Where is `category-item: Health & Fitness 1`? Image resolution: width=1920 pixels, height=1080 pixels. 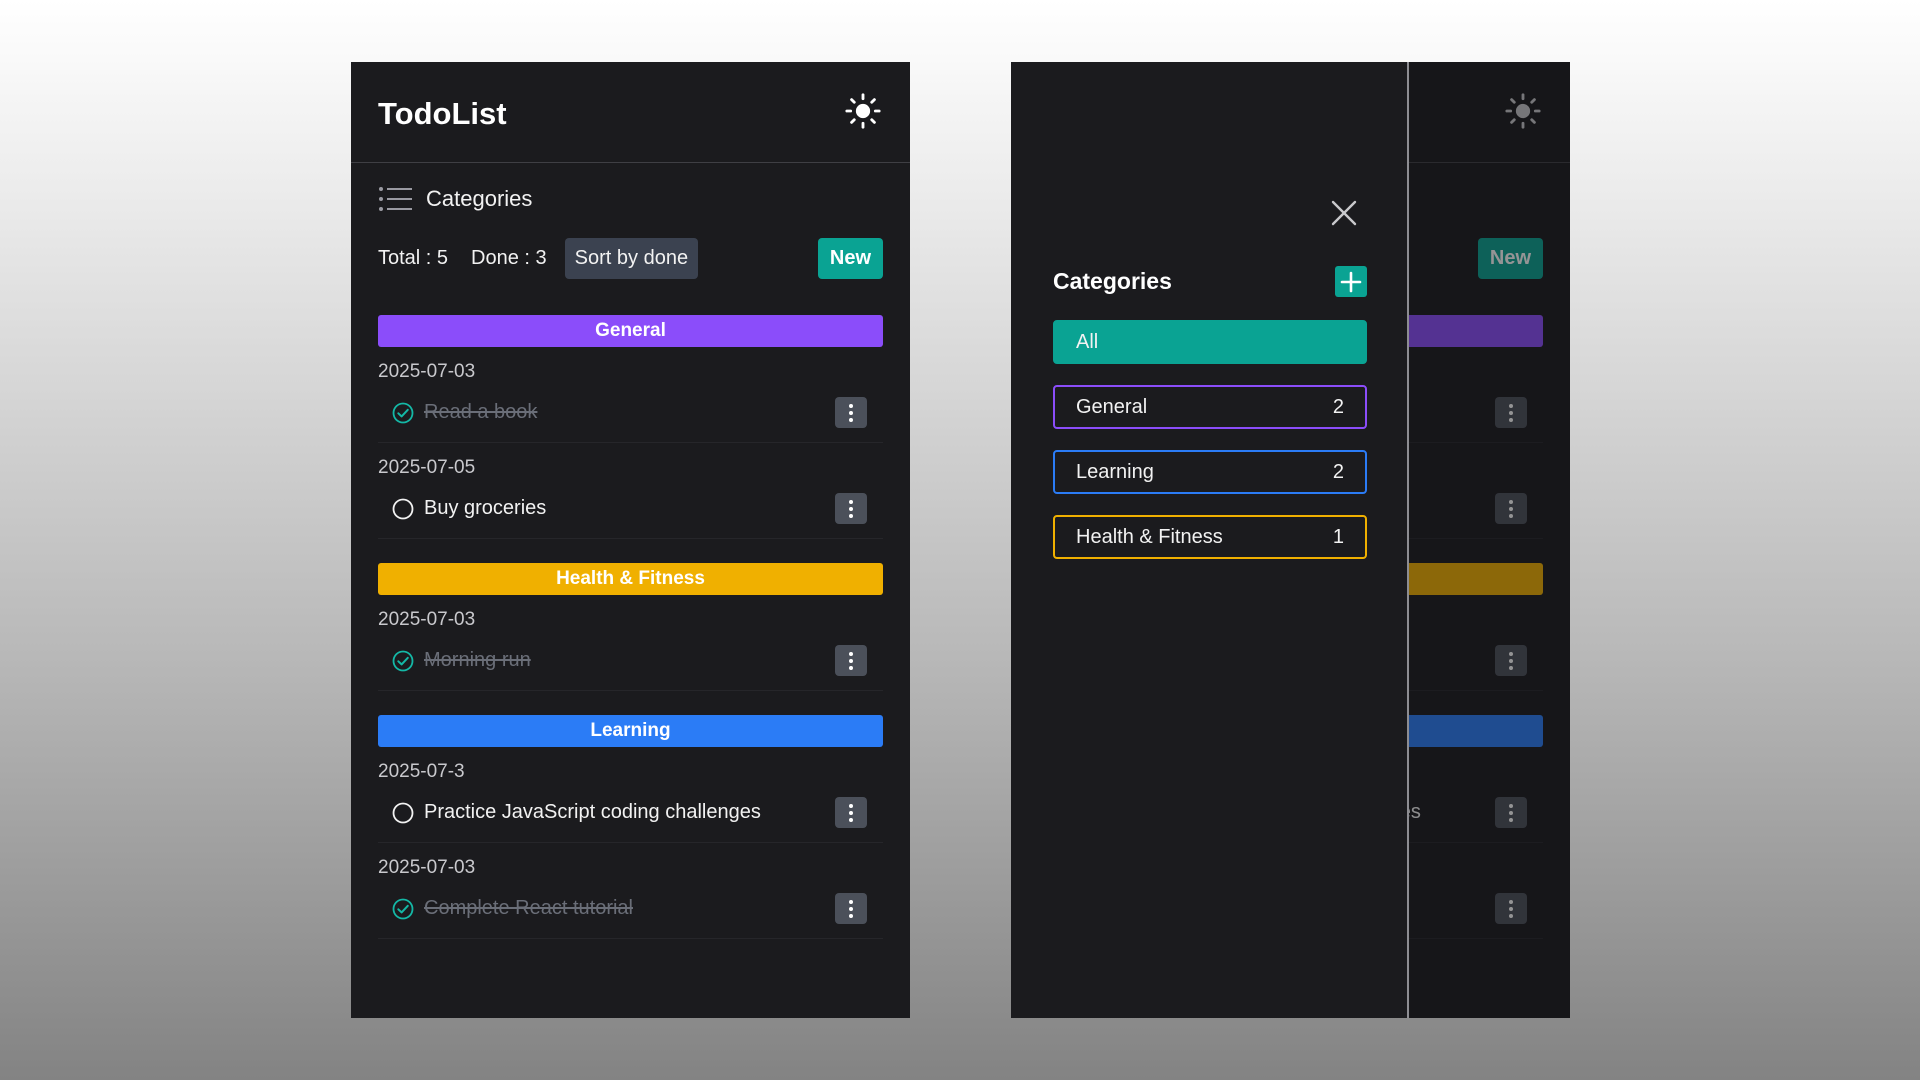 category-item: Health & Fitness 1 is located at coordinates (1210, 537).